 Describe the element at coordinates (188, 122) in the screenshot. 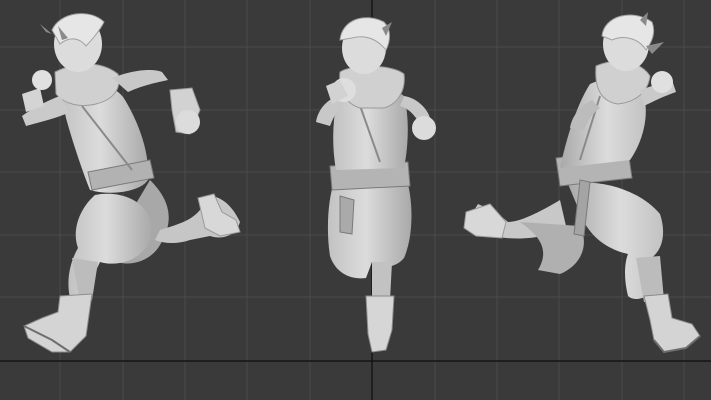

I see `model-left-fist-back` at that location.